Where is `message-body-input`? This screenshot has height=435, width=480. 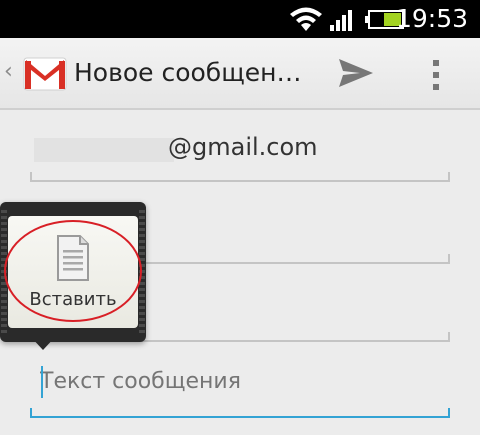
message-body-input is located at coordinates (240, 382).